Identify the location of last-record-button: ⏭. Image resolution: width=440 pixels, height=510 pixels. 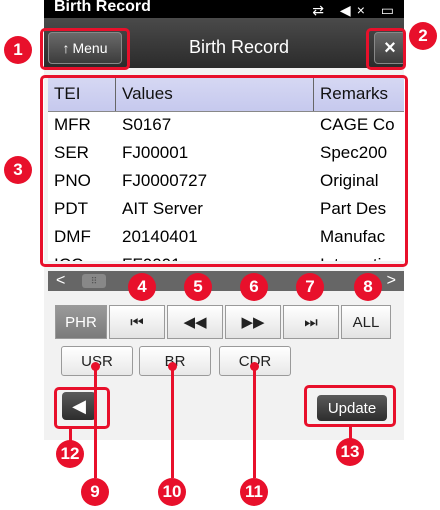
(311, 322).